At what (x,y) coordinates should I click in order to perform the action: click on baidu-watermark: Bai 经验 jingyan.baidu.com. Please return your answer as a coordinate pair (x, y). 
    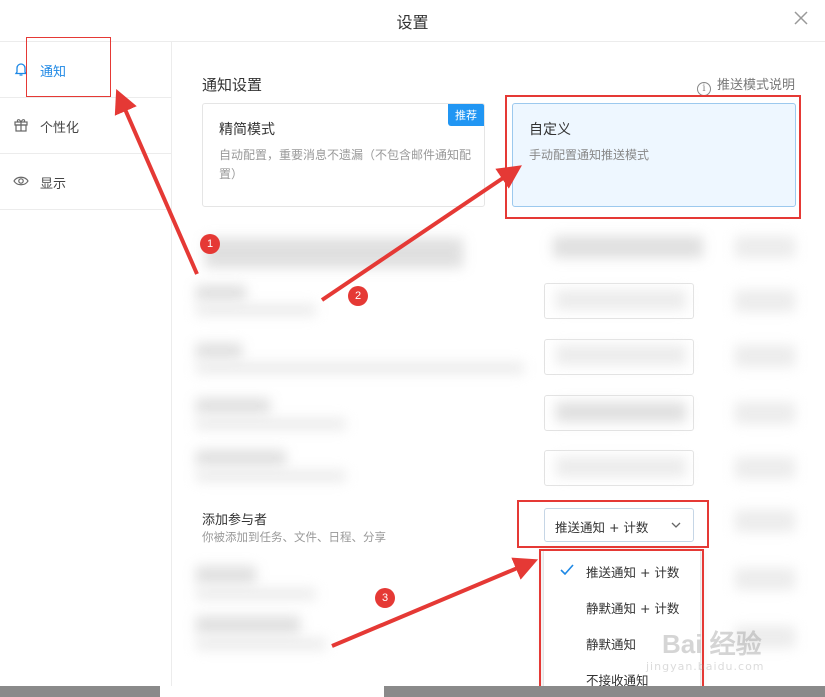
    Looking at the image, I should click on (727, 655).